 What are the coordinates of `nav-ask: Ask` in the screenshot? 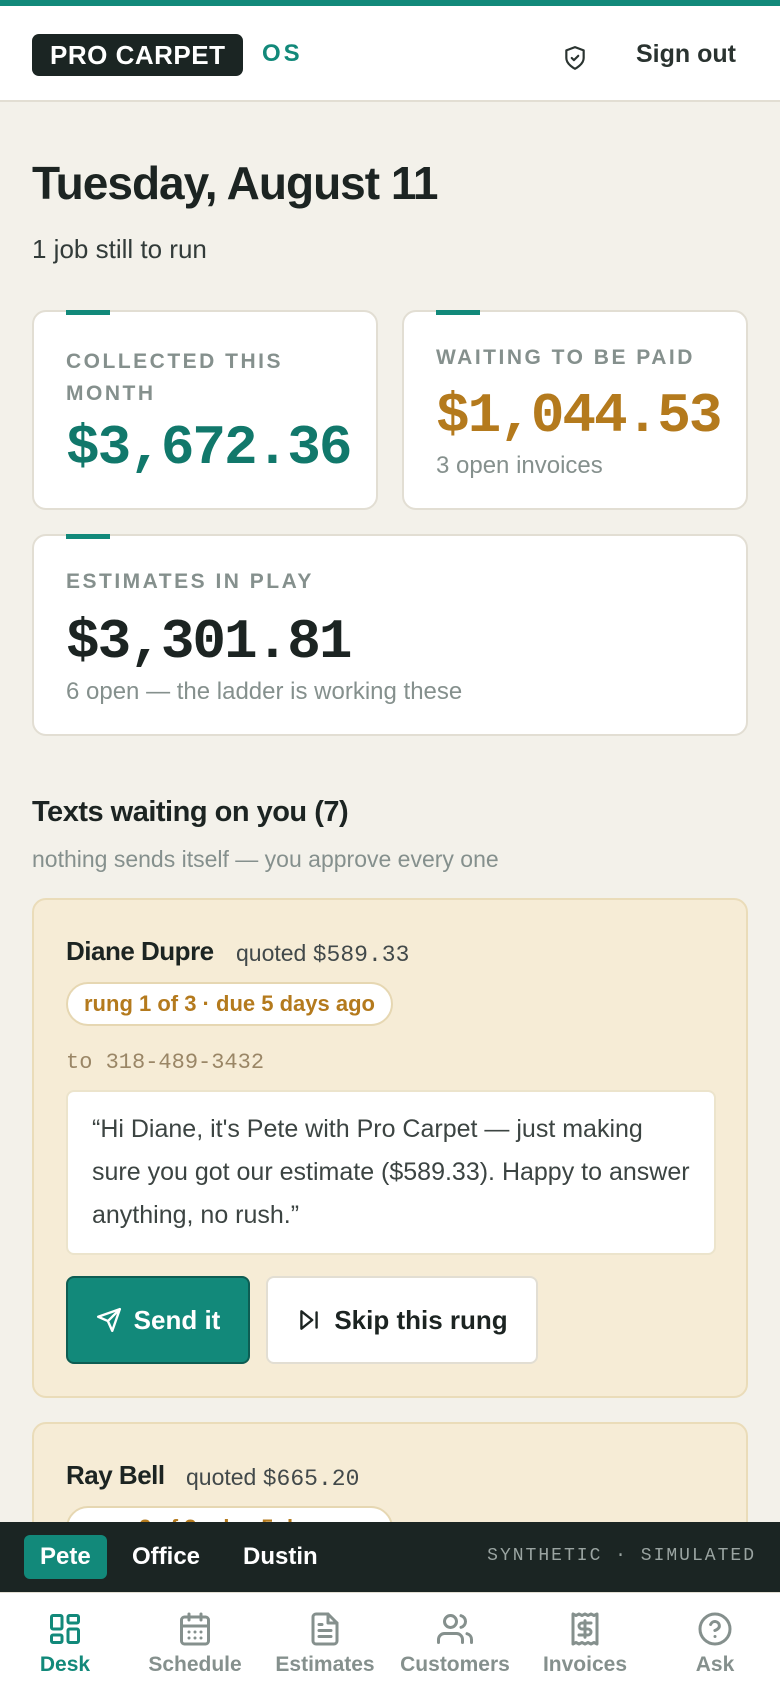 It's located at (715, 1640).